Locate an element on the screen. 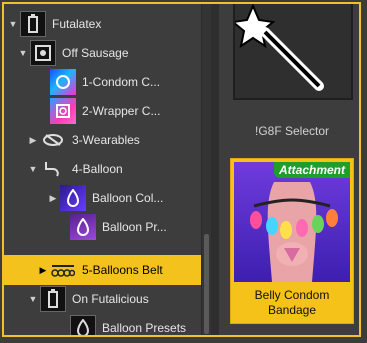 The height and width of the screenshot is (343, 367). product-thumbnail-image: Attachment is located at coordinates (292, 222).